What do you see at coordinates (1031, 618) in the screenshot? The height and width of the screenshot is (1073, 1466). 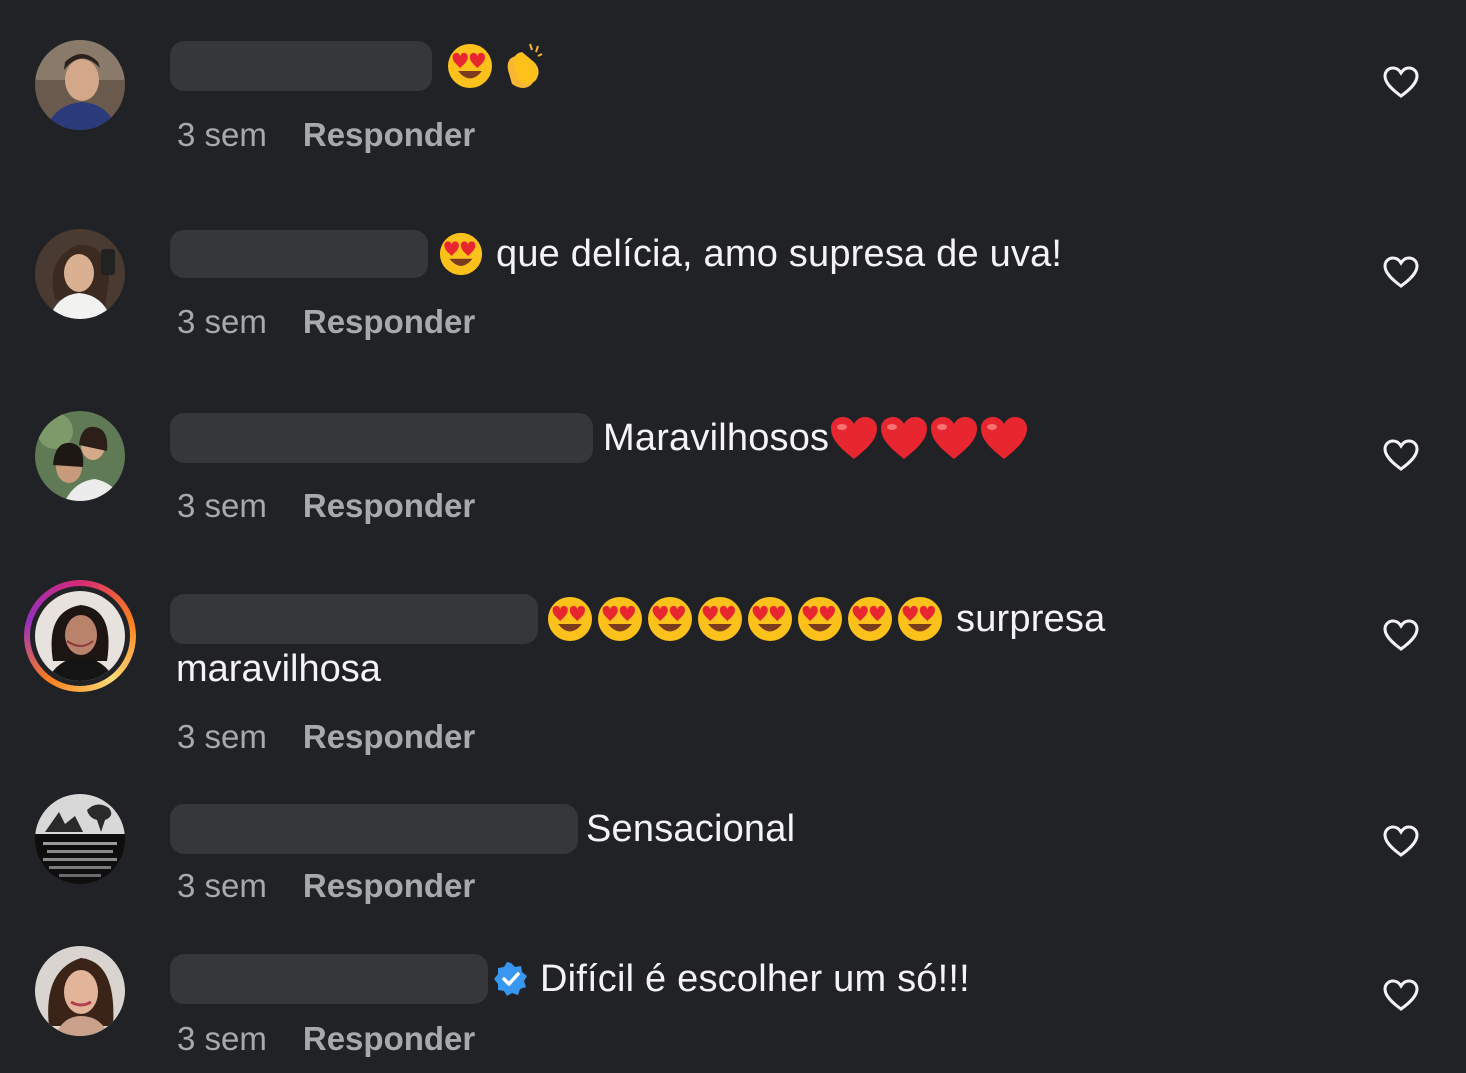 I see `comment-text: surpresa` at bounding box center [1031, 618].